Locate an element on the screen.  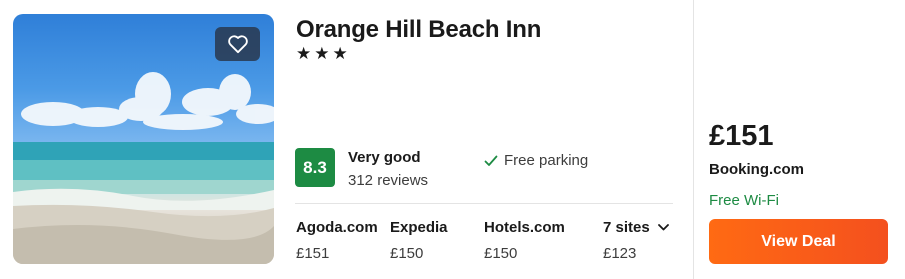
more-sites-label: 7 sites is located at coordinates (626, 227).